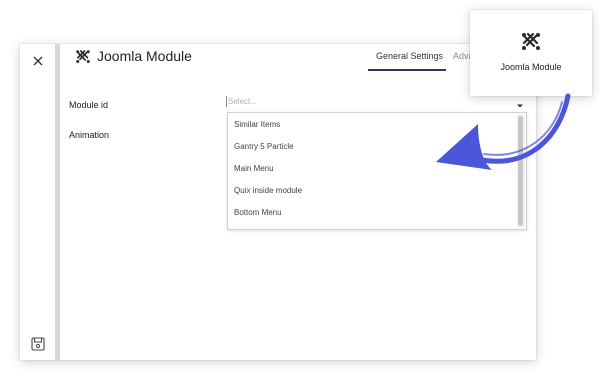 This screenshot has height=380, width=600. Describe the element at coordinates (254, 168) in the screenshot. I see `list-item: Main Menu` at that location.